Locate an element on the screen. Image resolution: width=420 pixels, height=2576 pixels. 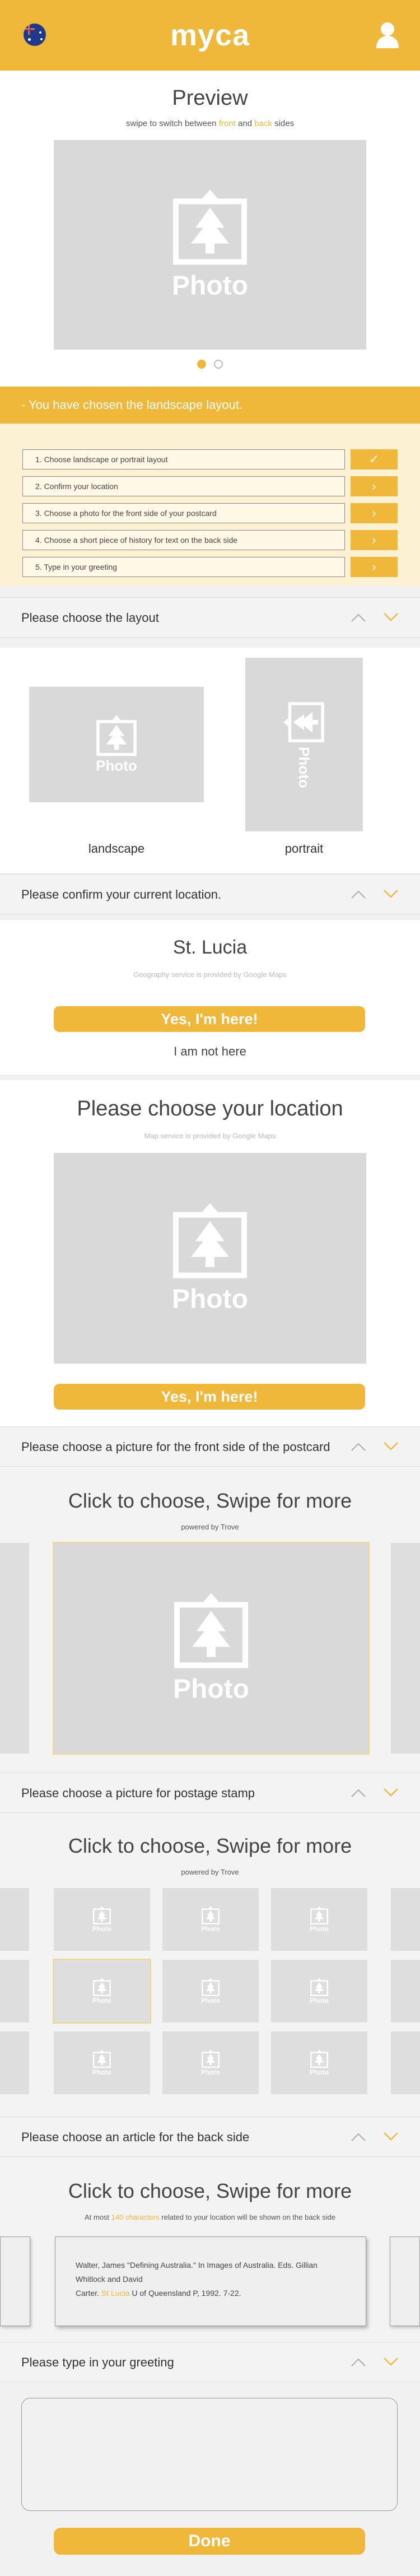
landscape-option: Photo is located at coordinates (117, 744).